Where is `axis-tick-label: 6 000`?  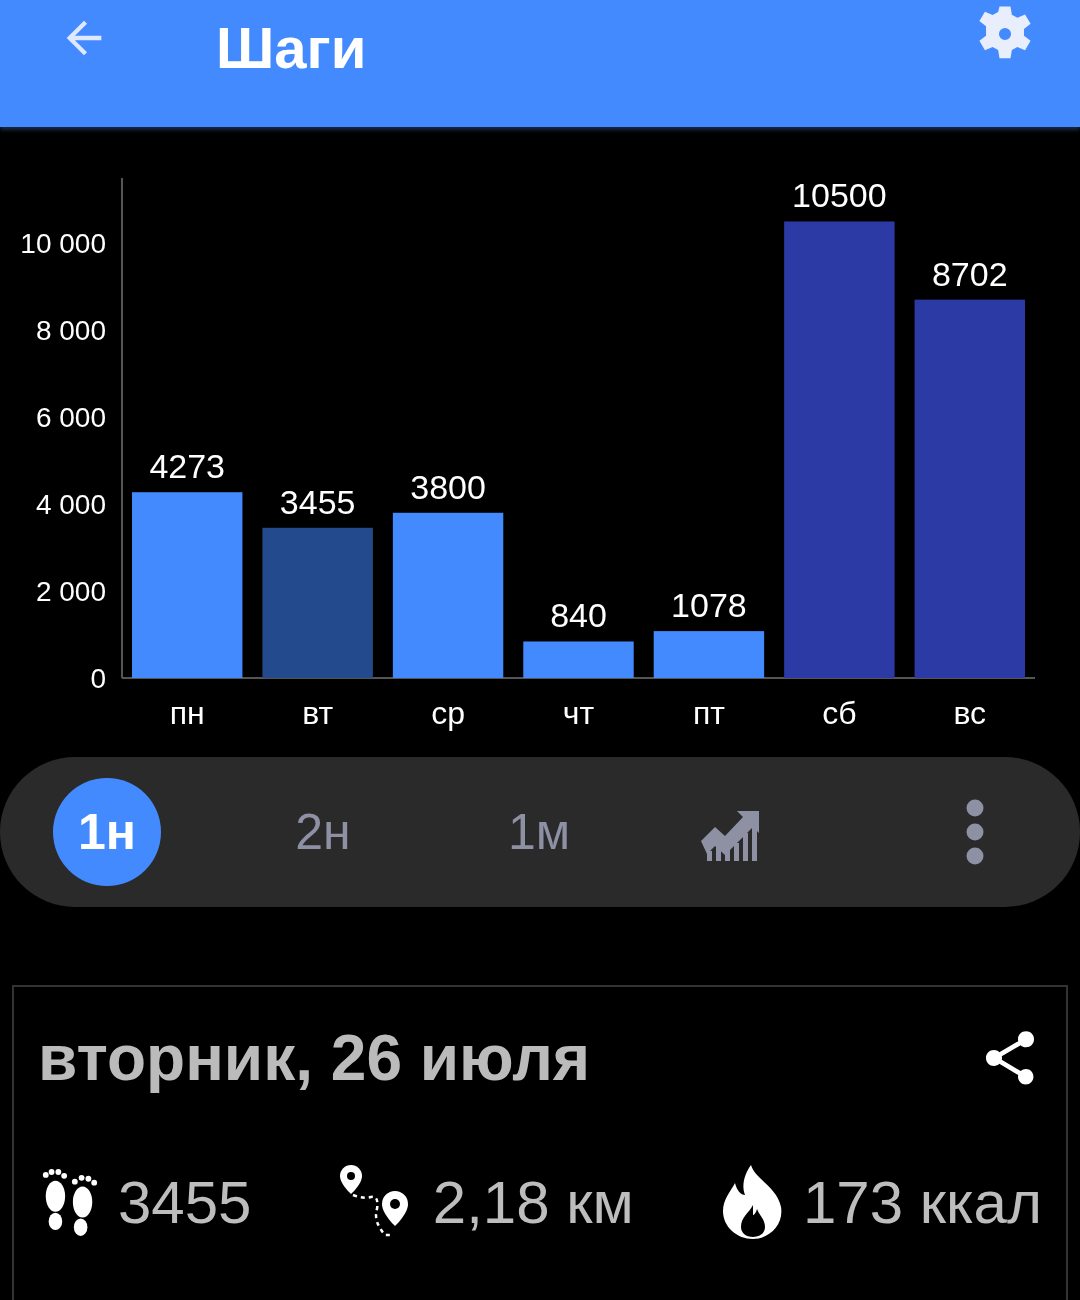
axis-tick-label: 6 000 is located at coordinates (70, 418).